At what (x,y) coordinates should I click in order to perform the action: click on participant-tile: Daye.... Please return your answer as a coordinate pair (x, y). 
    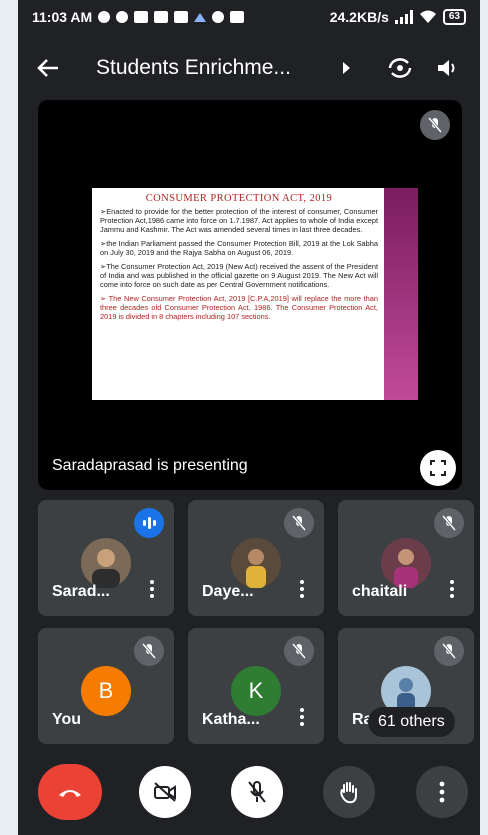
    Looking at the image, I should click on (256, 558).